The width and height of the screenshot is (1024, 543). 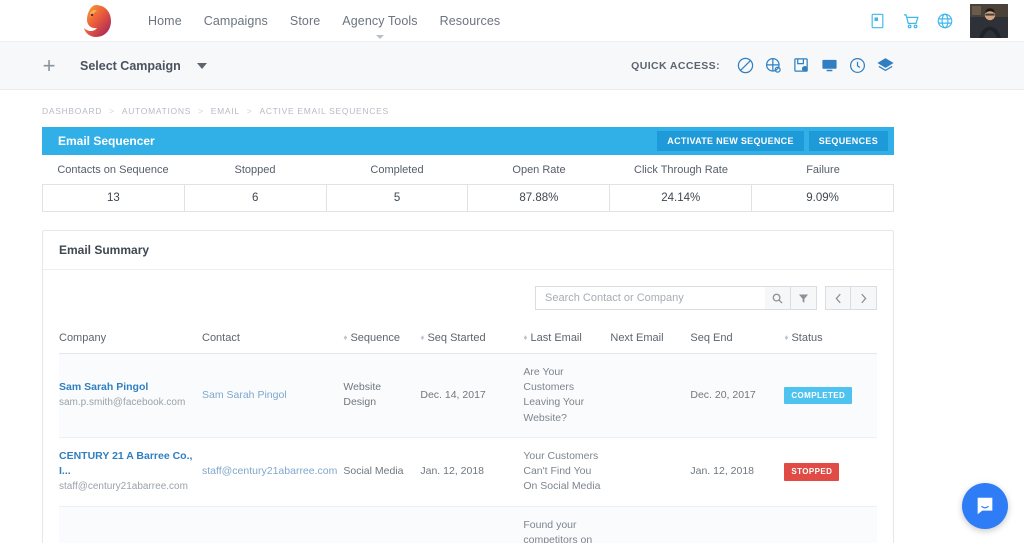 What do you see at coordinates (829, 65) in the screenshot?
I see `monitor-icon` at bounding box center [829, 65].